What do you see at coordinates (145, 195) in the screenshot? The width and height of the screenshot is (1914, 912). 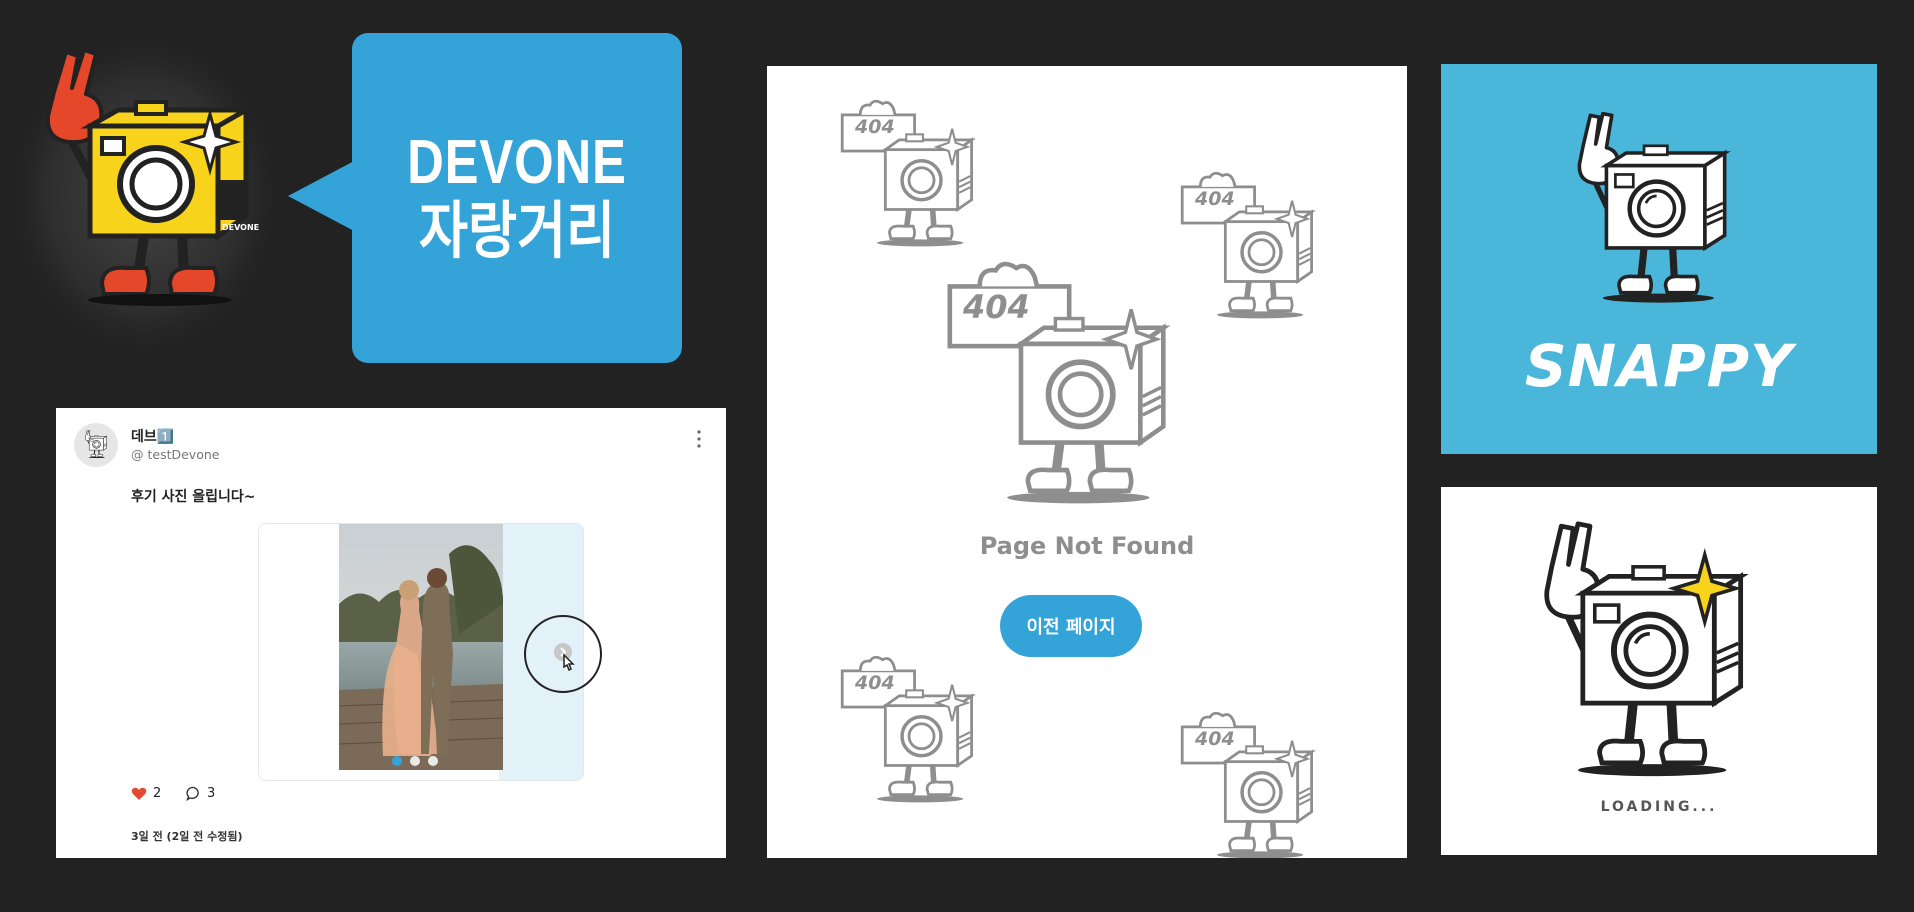 I see `devone-mascot: DEVONE` at bounding box center [145, 195].